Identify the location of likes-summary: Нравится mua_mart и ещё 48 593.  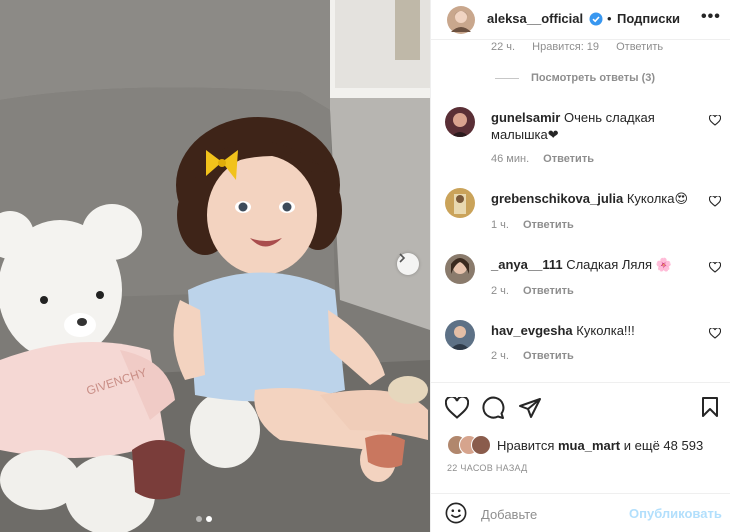
(575, 445).